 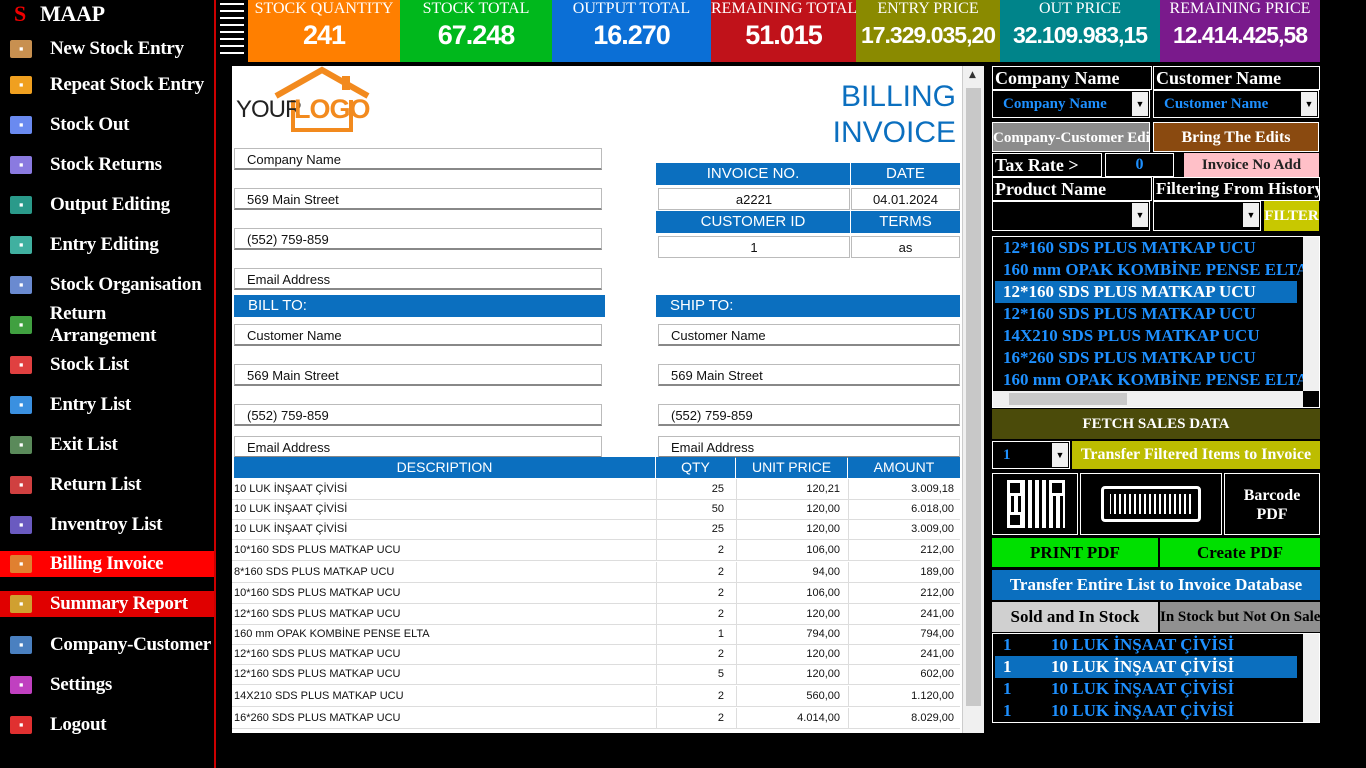 I want to click on customer-id-field: 1, so click(x=754, y=247).